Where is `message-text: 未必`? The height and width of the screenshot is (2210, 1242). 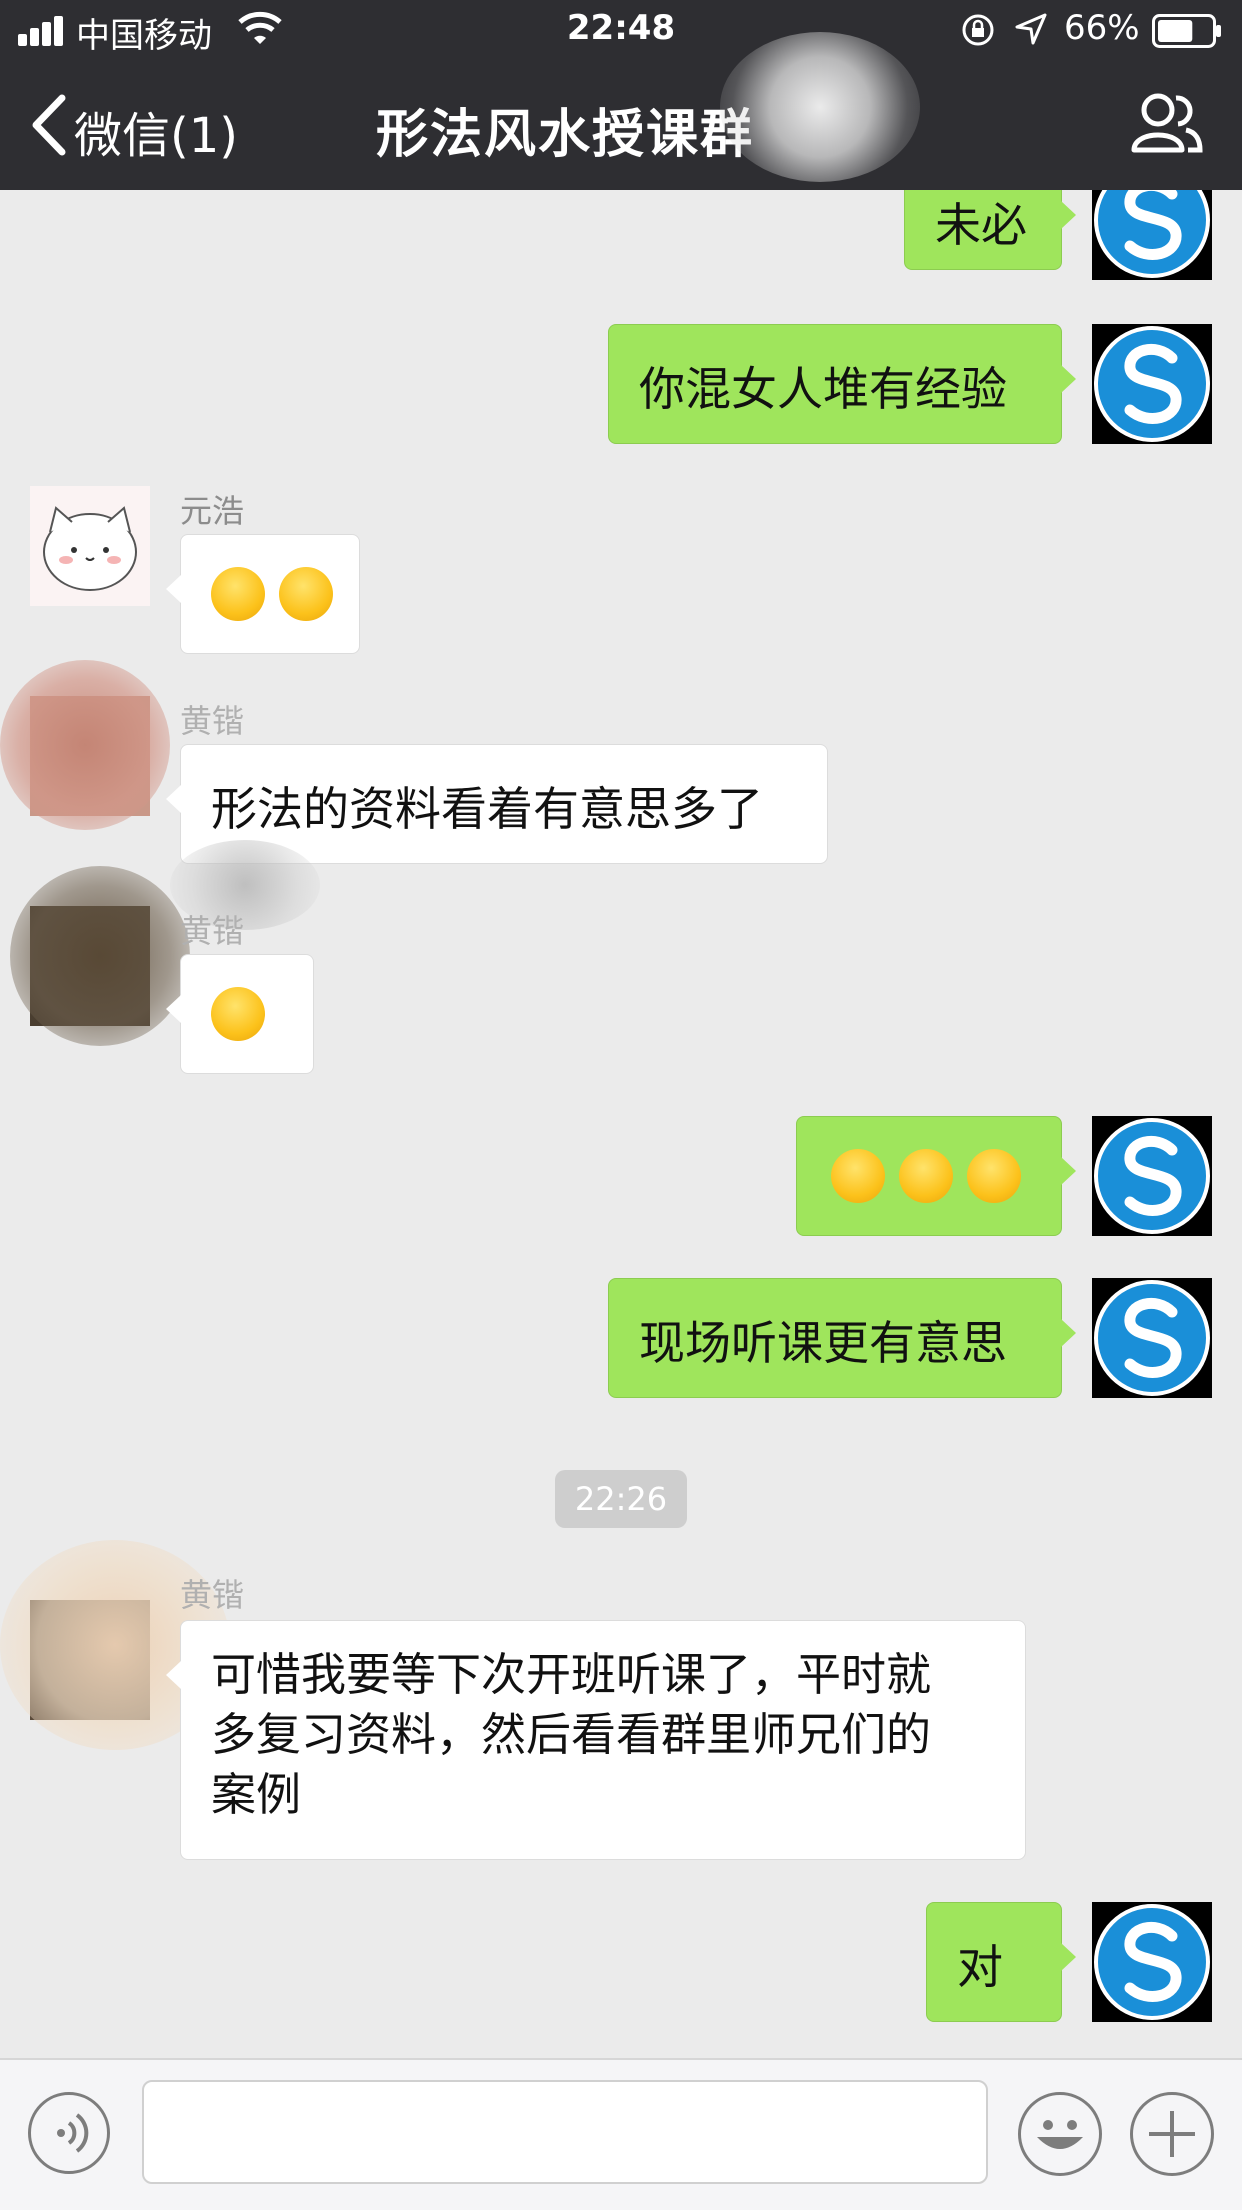
message-text: 未必 is located at coordinates (981, 225).